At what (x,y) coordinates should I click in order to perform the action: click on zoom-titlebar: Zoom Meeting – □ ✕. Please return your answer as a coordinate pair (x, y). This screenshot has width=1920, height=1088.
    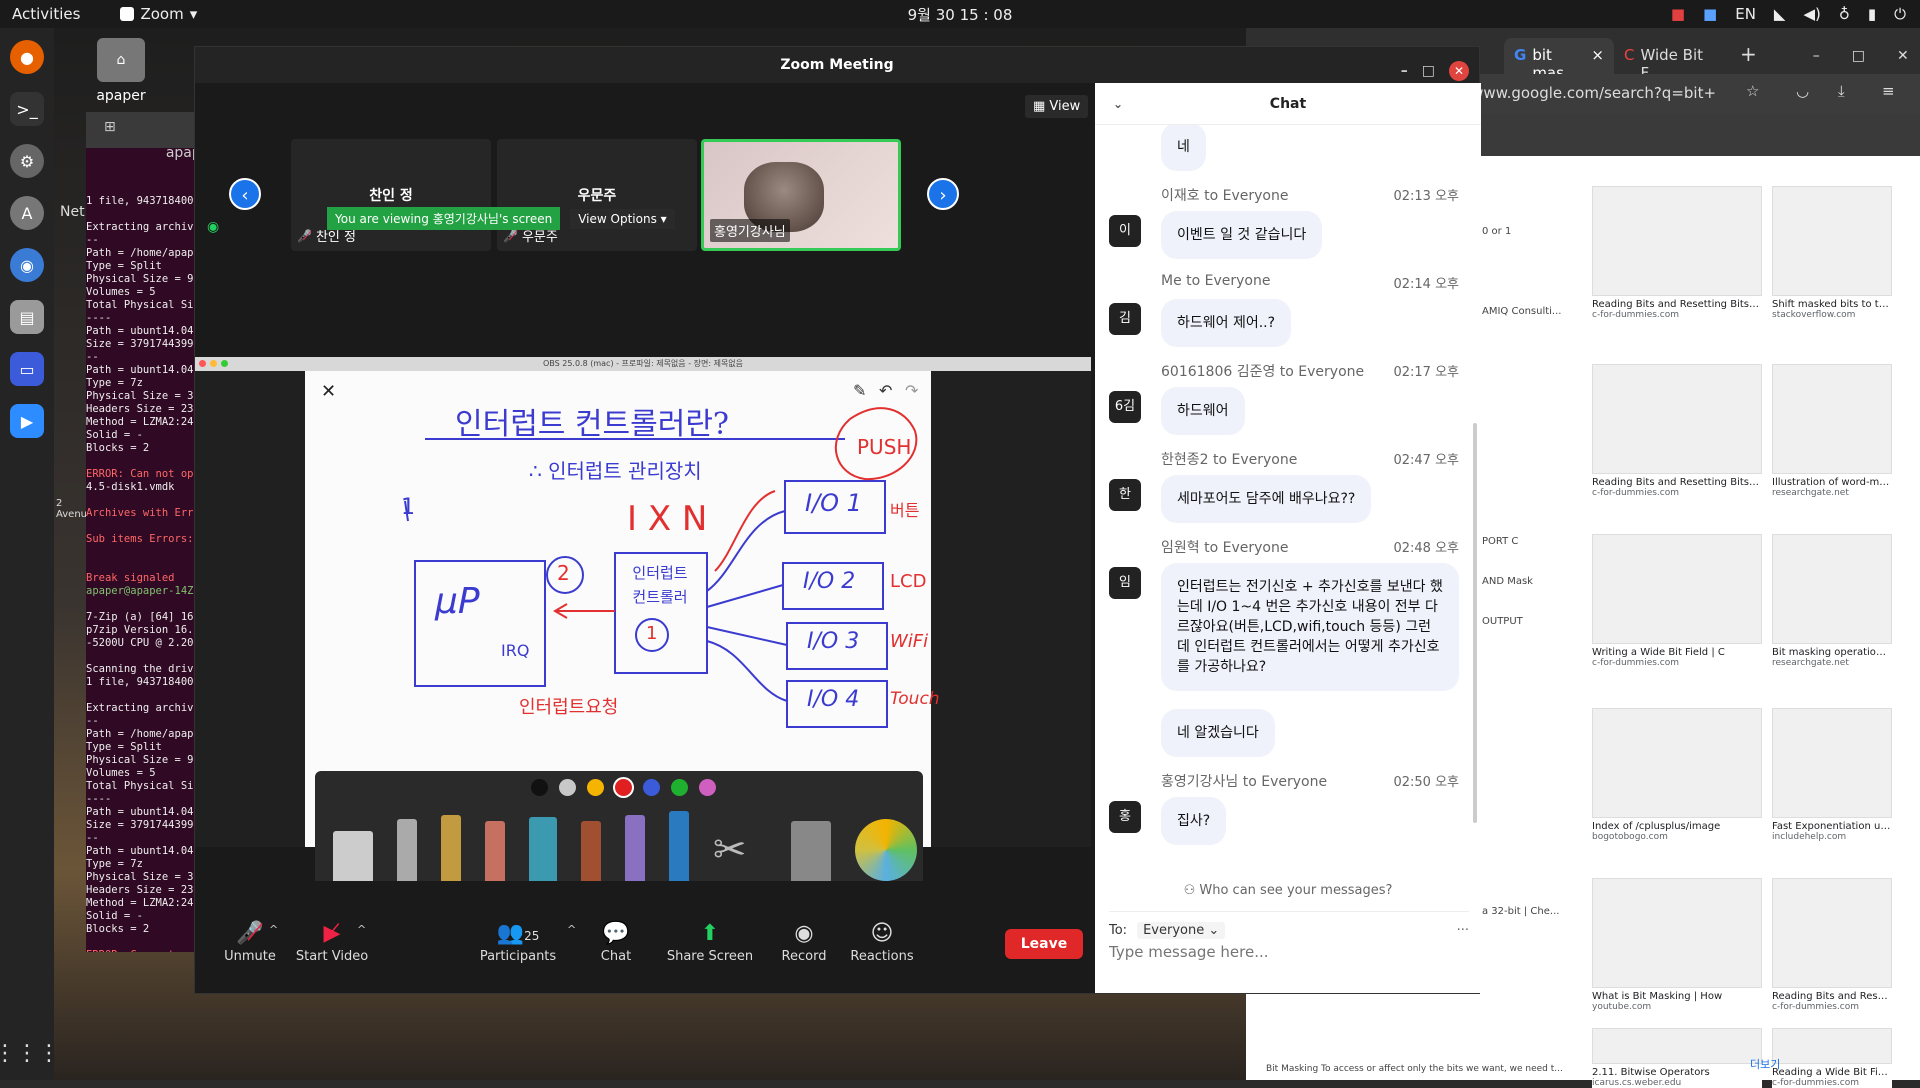
    Looking at the image, I should click on (837, 65).